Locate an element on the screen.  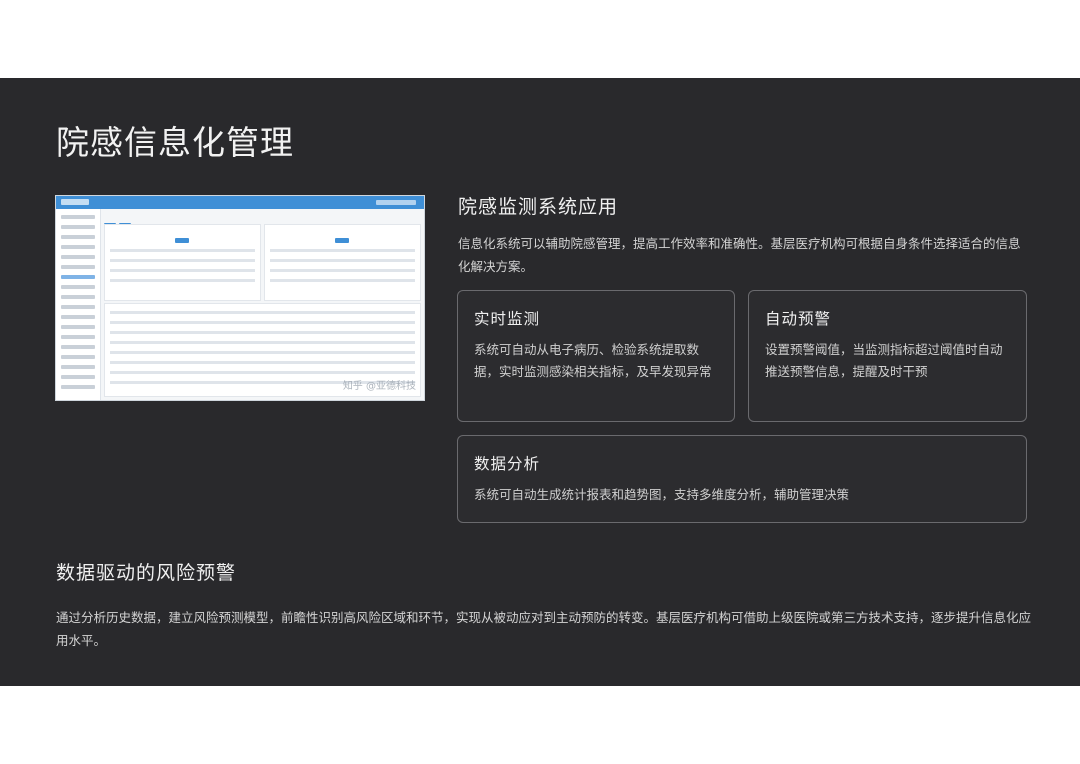
card-title: 自动预警 is located at coordinates (798, 319).